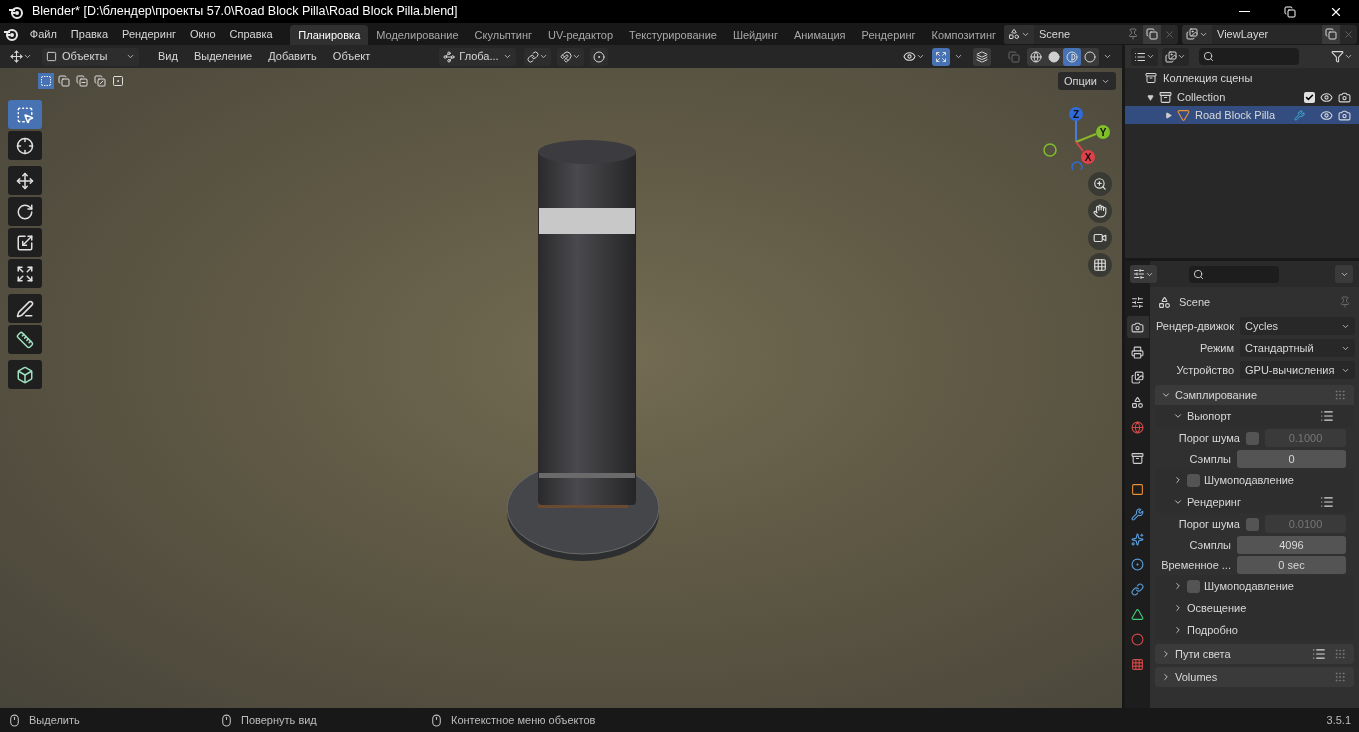 The height and width of the screenshot is (732, 1359). What do you see at coordinates (1077, 165) in the screenshot?
I see `negative-z-handle` at bounding box center [1077, 165].